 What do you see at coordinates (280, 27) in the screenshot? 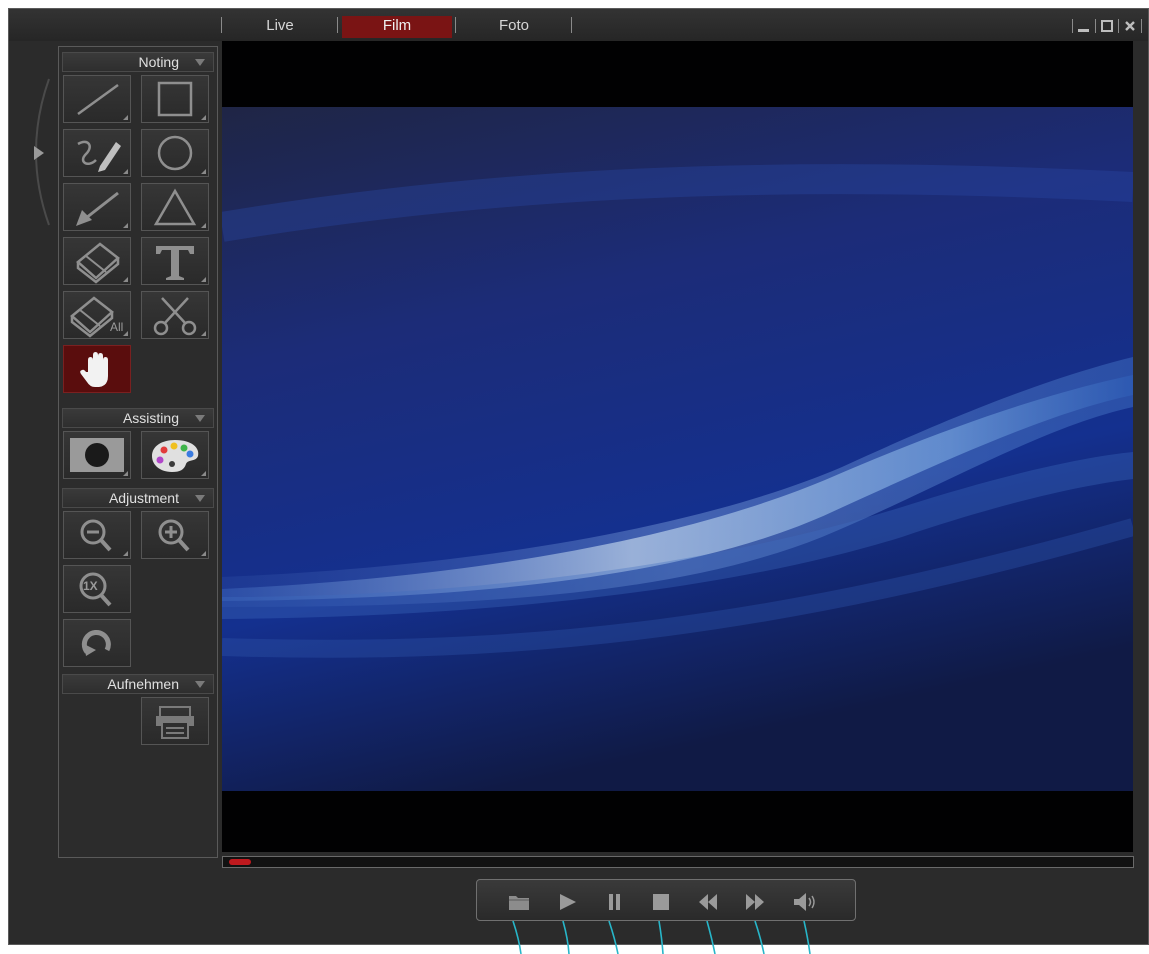
I see `tab-live: Live` at bounding box center [280, 27].